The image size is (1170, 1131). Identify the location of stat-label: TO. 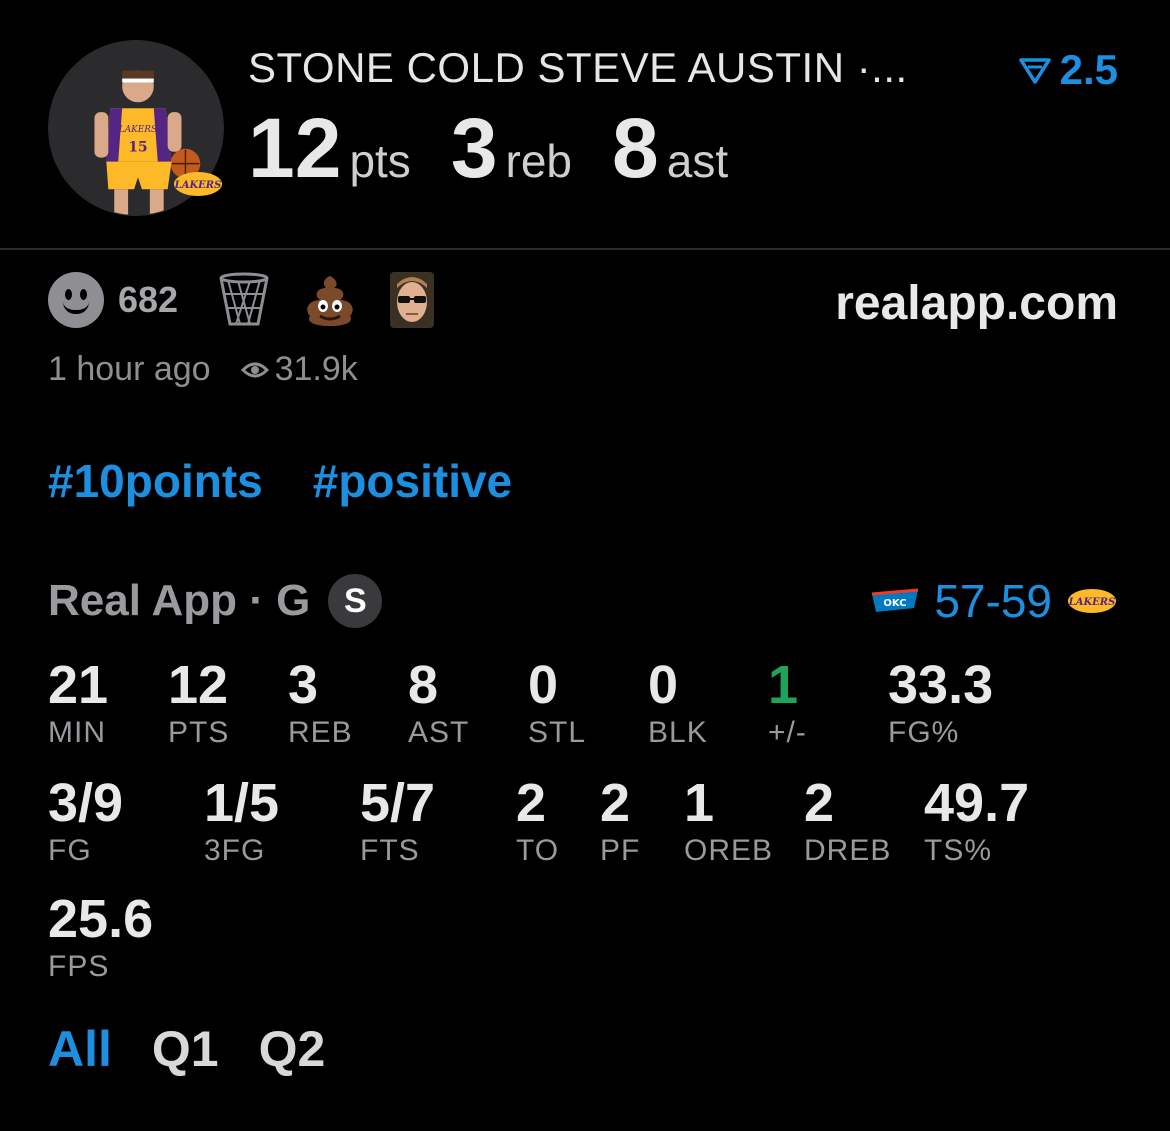
(538, 850).